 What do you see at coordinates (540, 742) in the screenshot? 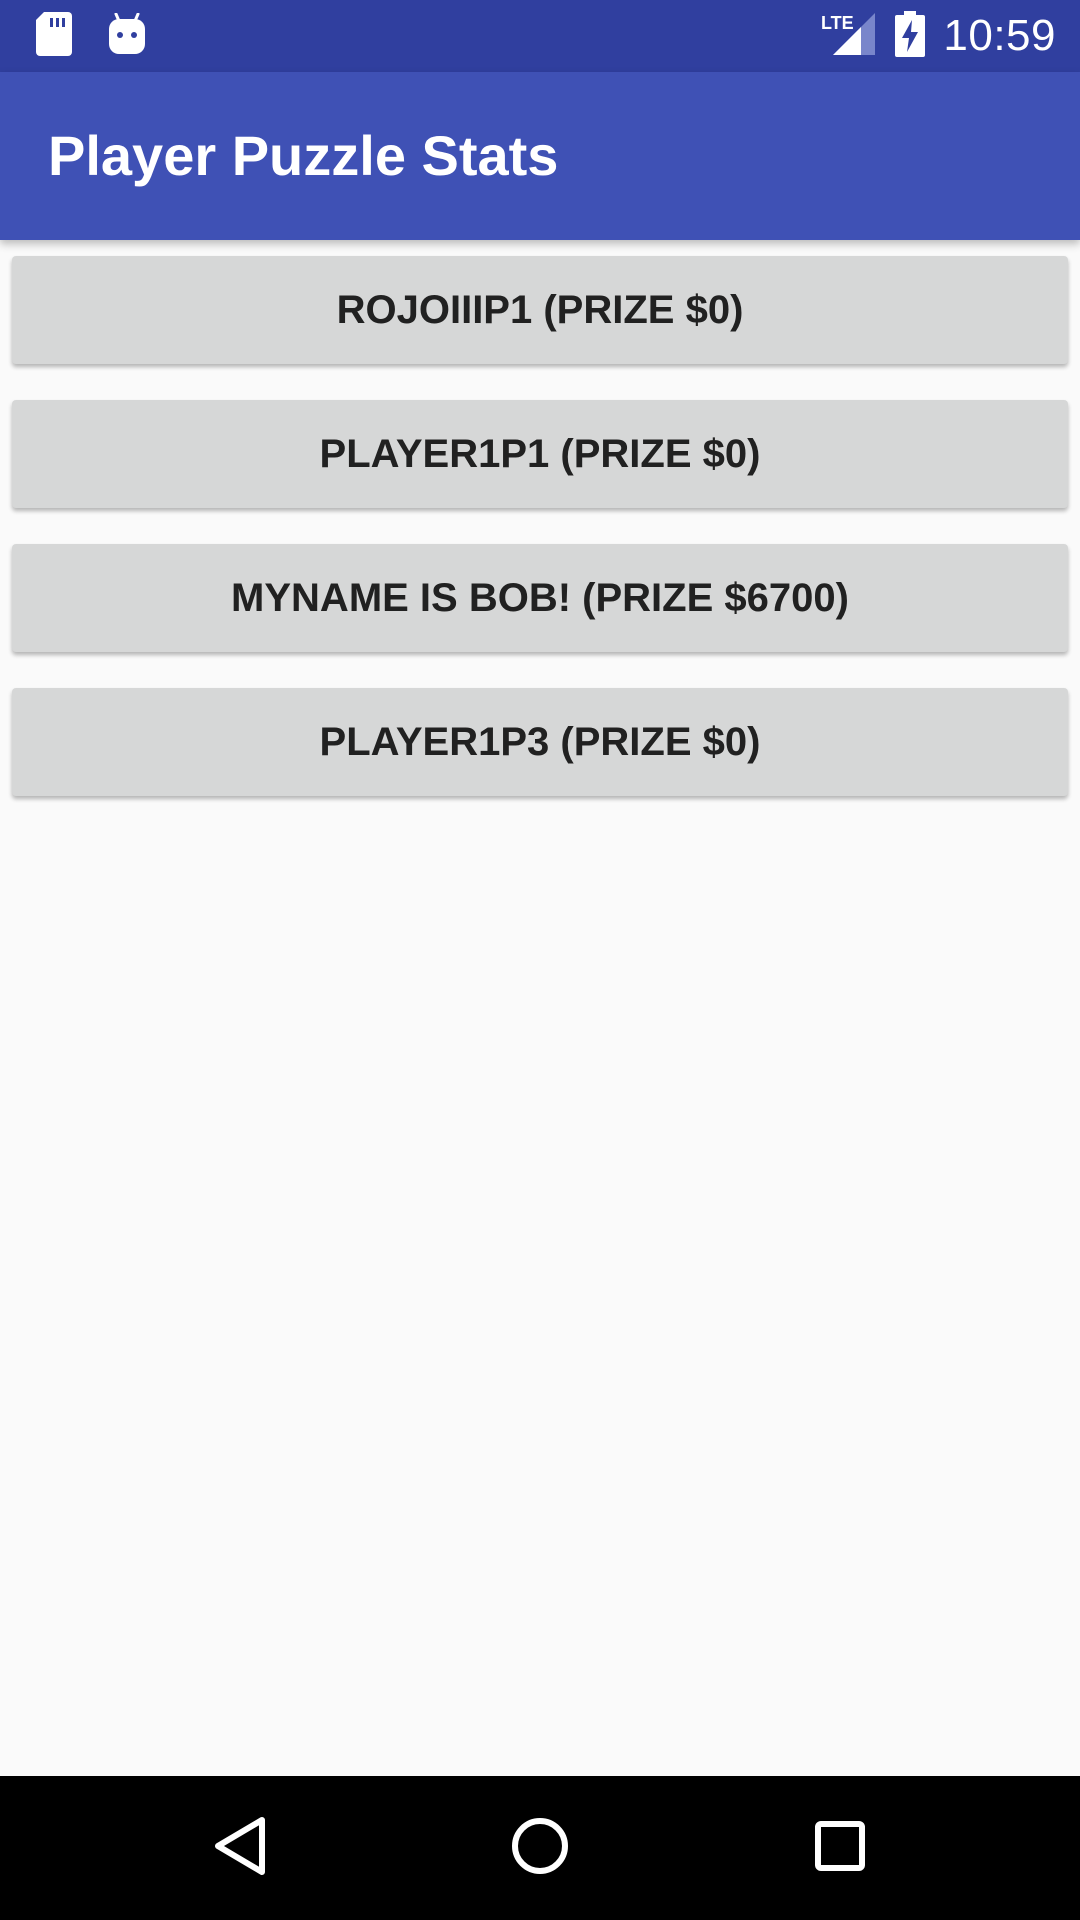
I see `player-stats-button: PLAYER1P3 (PRIZE $0)` at bounding box center [540, 742].